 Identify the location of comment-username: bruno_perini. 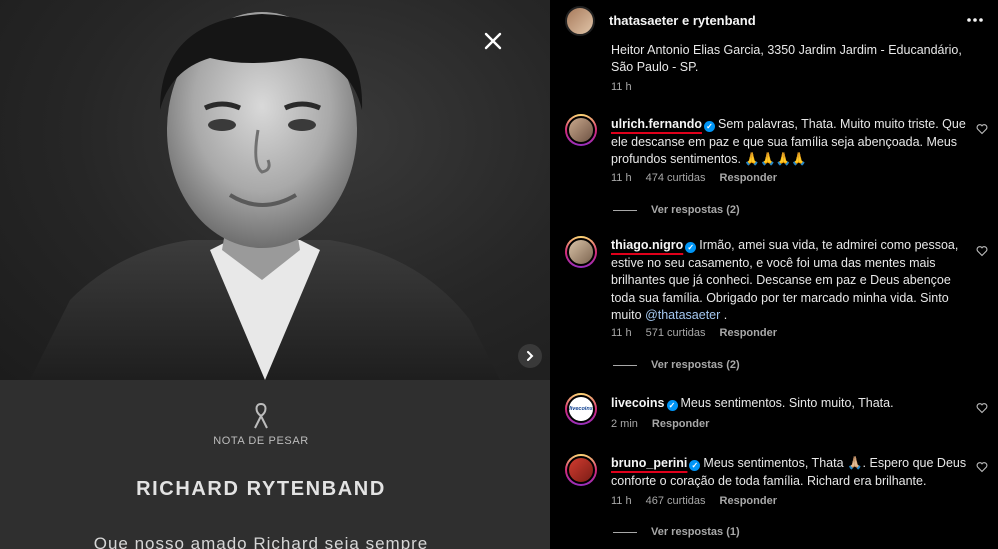
(649, 463).